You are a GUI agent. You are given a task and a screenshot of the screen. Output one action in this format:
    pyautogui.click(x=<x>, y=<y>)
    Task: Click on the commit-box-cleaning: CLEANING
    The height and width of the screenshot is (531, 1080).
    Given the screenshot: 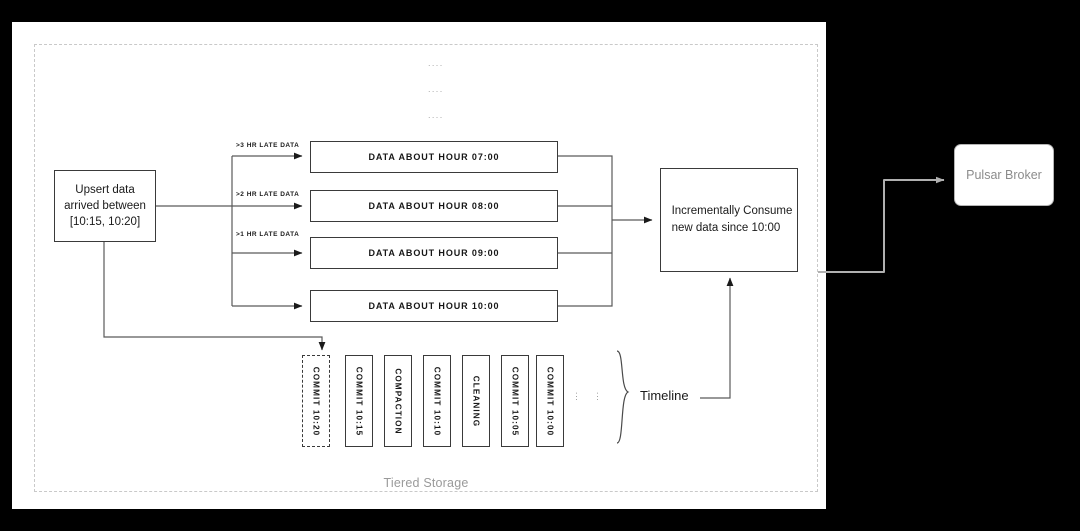 What is the action you would take?
    pyautogui.click(x=476, y=401)
    